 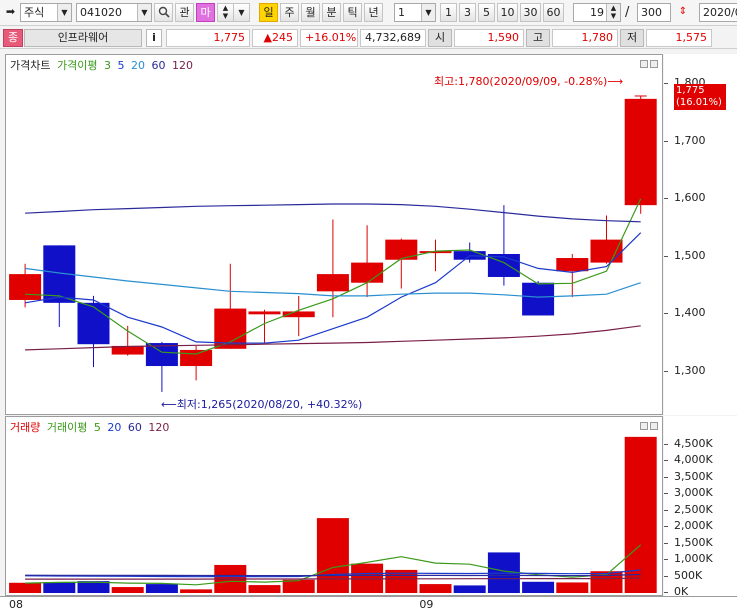 I want to click on price-change: ▲245, so click(x=275, y=38).